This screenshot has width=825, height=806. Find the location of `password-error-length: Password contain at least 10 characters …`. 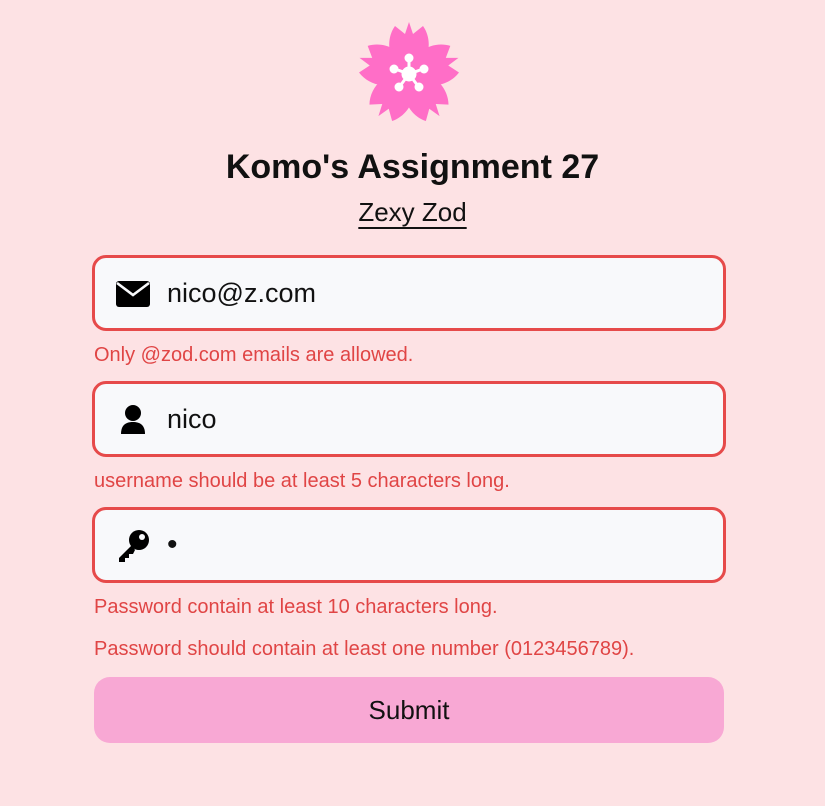

password-error-length: Password contain at least 10 characters … is located at coordinates (296, 607).